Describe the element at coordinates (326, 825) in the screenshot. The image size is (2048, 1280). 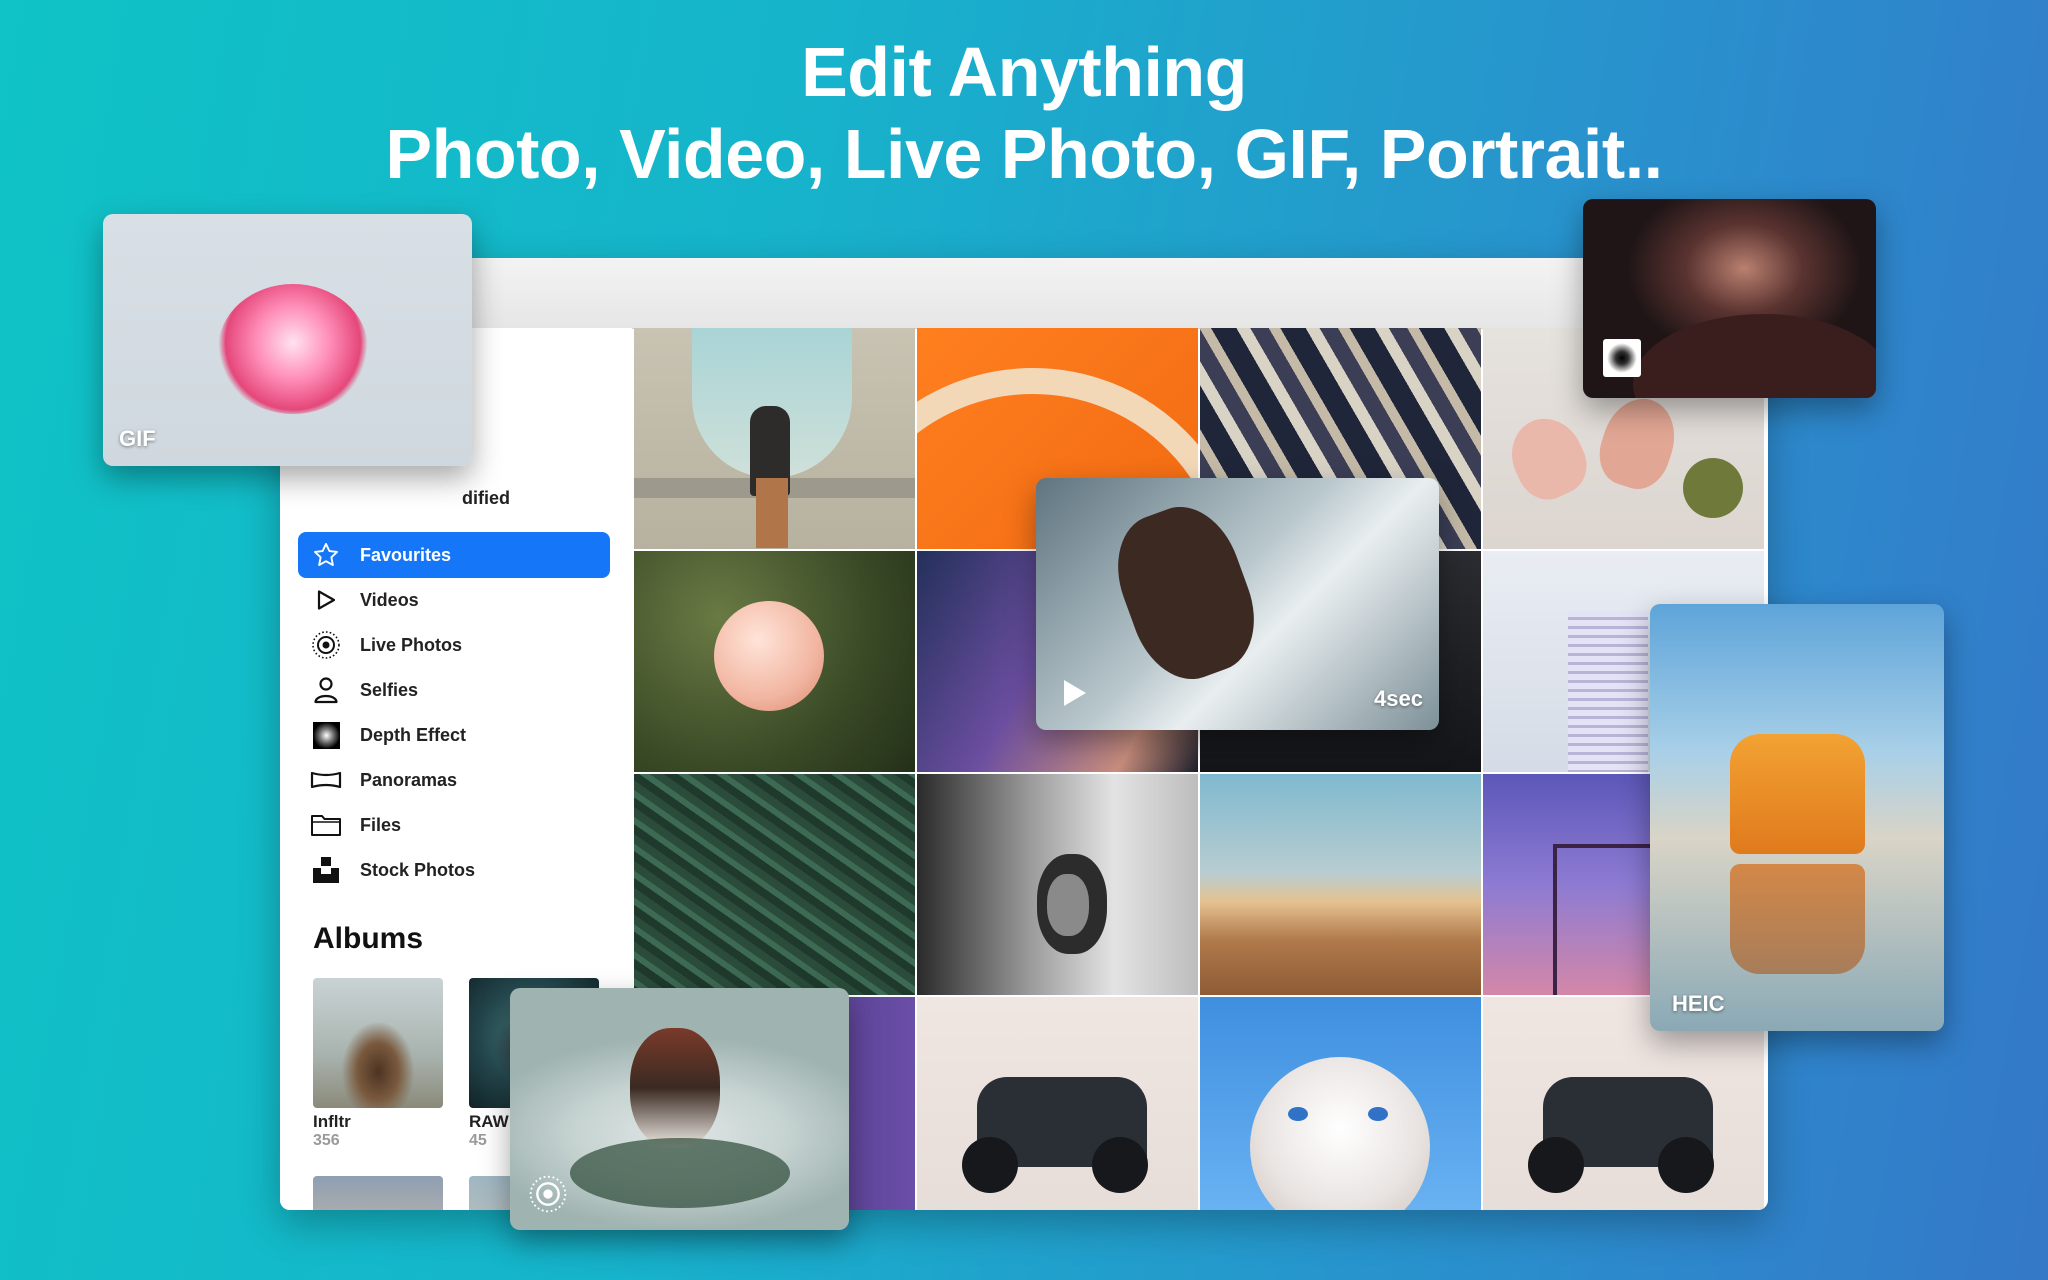
I see `folder-icon` at that location.